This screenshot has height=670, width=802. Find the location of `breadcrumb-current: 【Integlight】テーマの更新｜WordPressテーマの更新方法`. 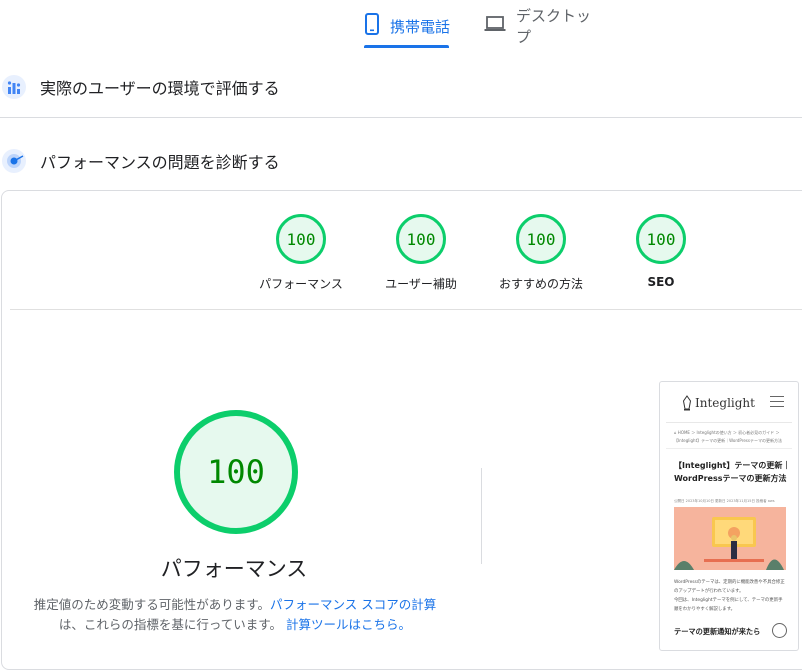

breadcrumb-current: 【Integlight】テーマの更新｜WordPressテーマの更新方法 is located at coordinates (728, 440).